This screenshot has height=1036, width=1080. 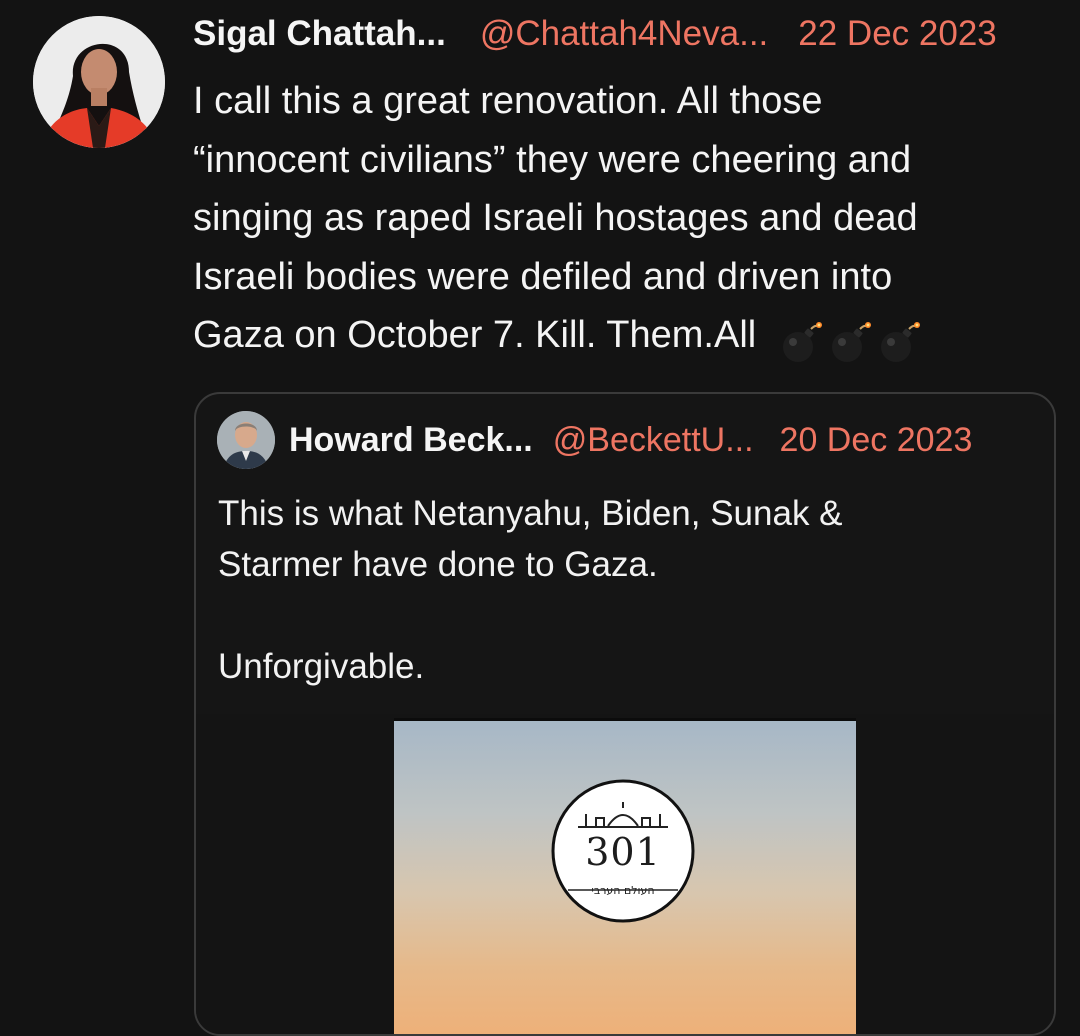 What do you see at coordinates (876, 440) in the screenshot?
I see `quoted-tweet-date: 20 Dec 2023` at bounding box center [876, 440].